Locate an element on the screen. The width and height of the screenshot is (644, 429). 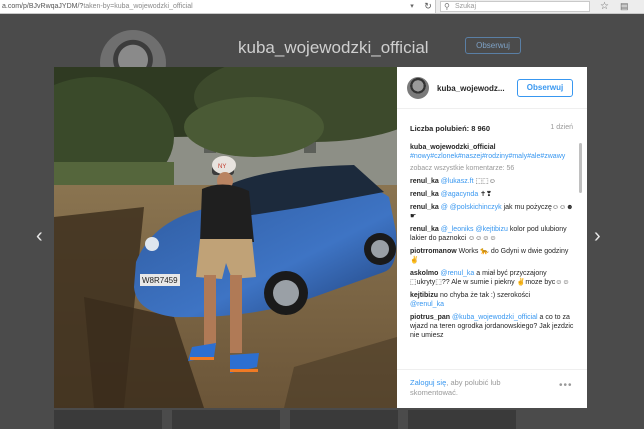
url-prefix: a.com/p/BJvRwqaJYDM/? is located at coordinates (43, 6).